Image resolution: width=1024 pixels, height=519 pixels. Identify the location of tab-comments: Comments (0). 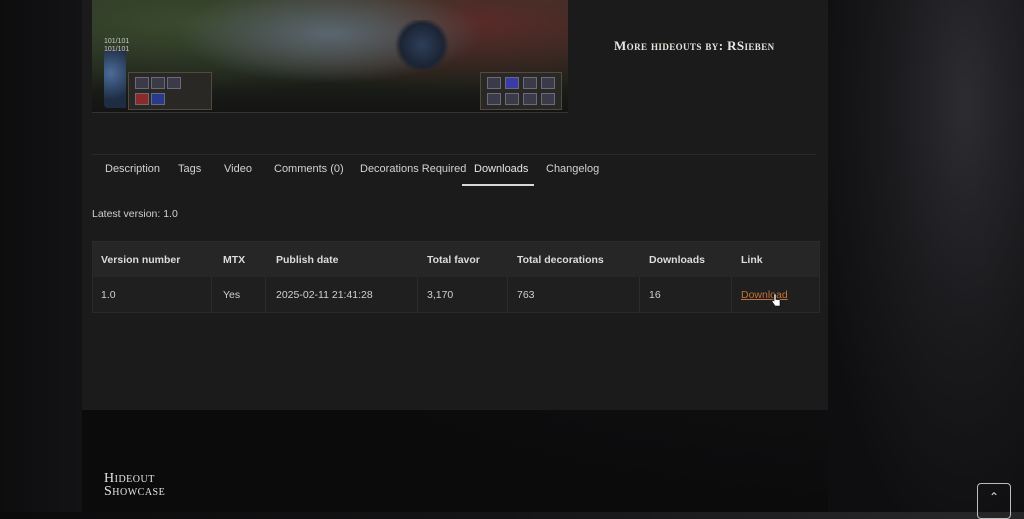
(309, 169).